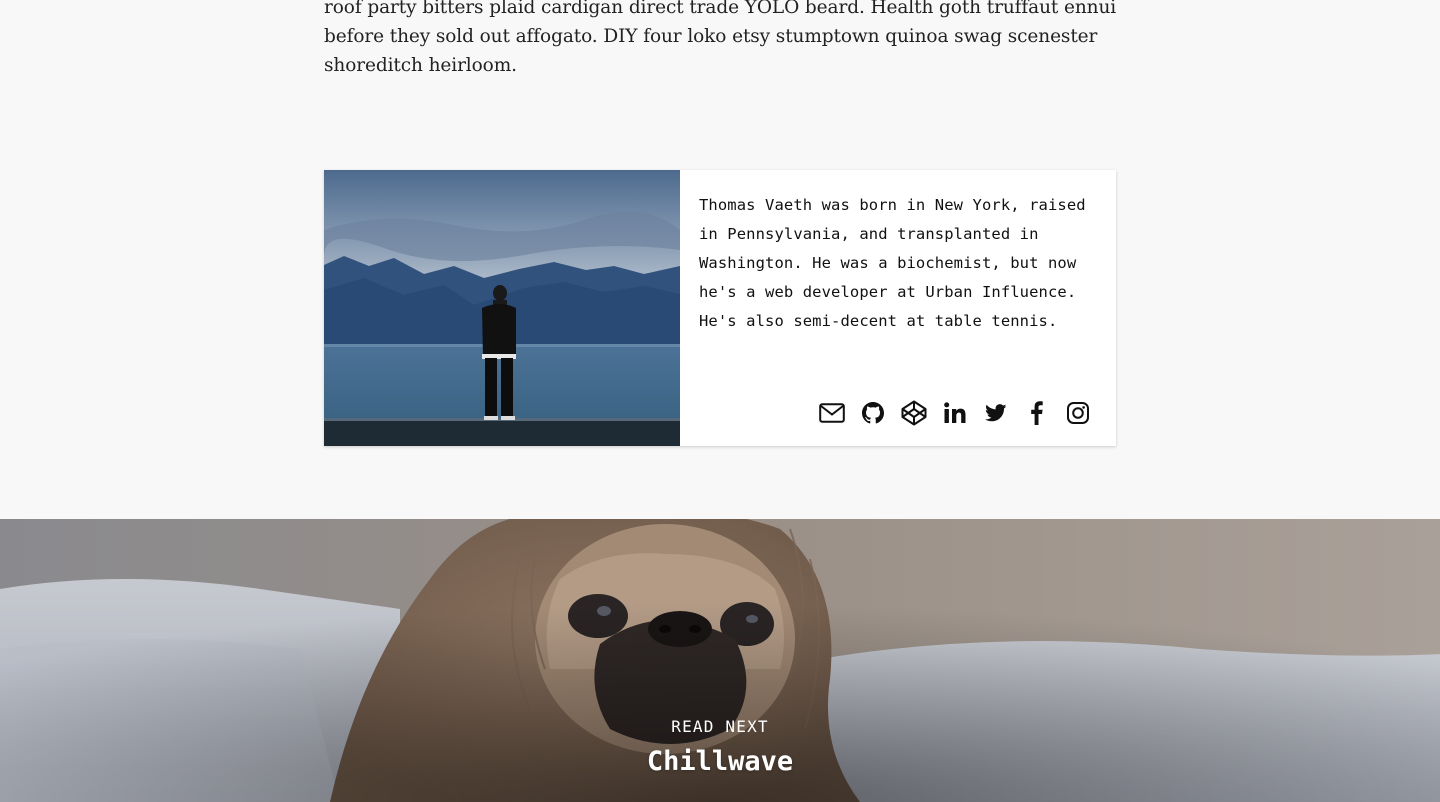 Image resolution: width=1440 pixels, height=802 pixels. I want to click on github-link, so click(872, 413).